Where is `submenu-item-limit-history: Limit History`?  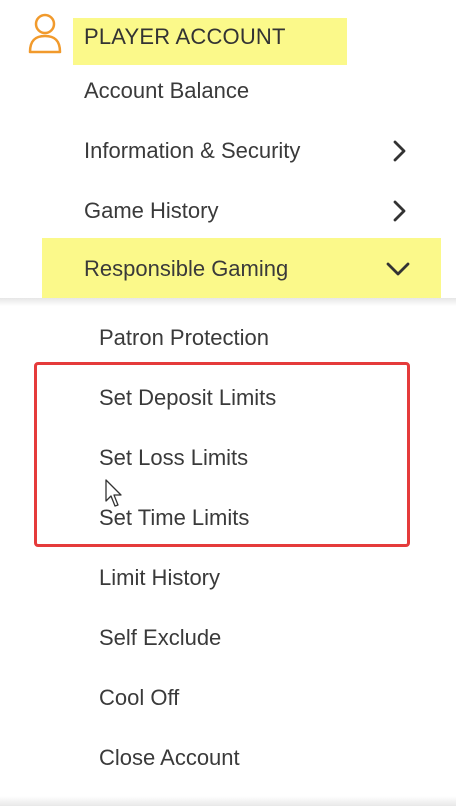
submenu-item-limit-history: Limit History is located at coordinates (228, 578).